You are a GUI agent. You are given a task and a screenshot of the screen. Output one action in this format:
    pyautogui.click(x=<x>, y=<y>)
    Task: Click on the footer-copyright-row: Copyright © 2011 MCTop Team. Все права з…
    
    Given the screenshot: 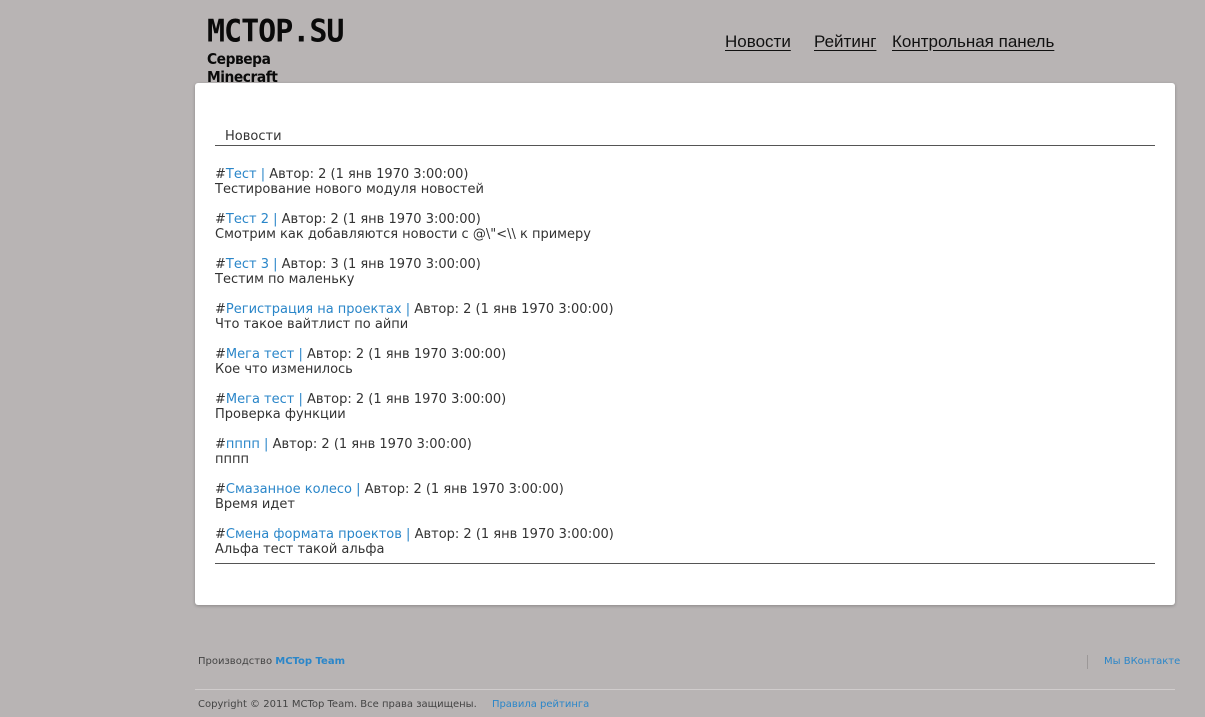 What is the action you would take?
    pyautogui.click(x=393, y=704)
    